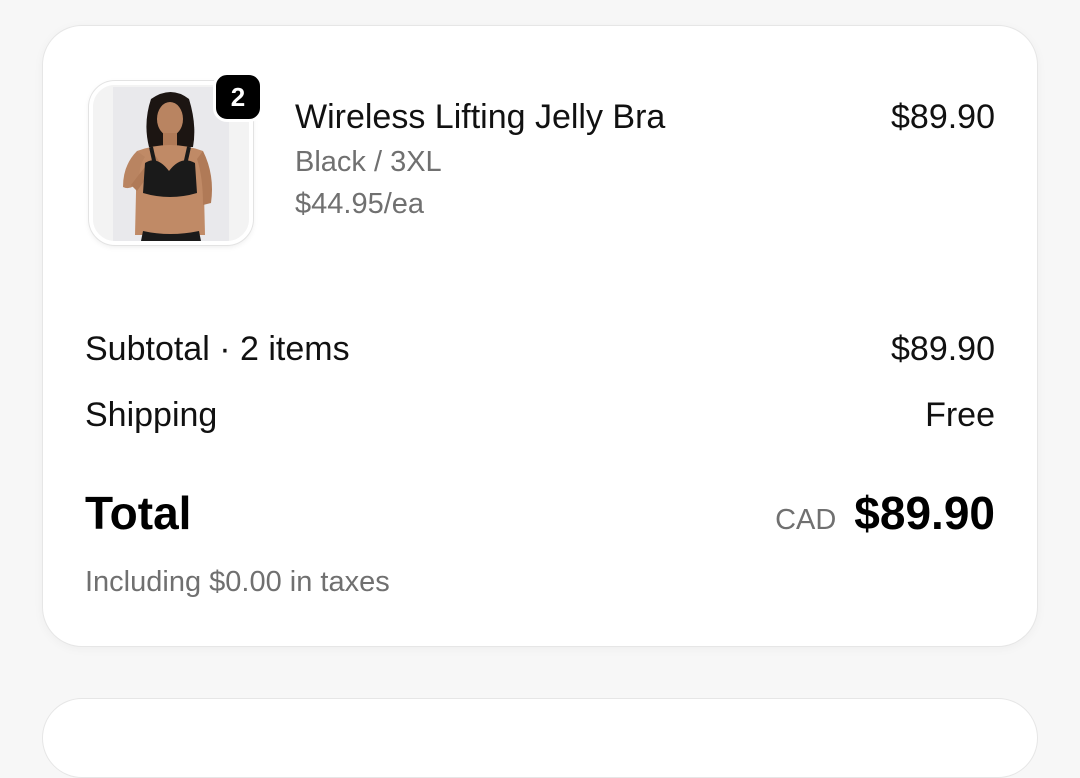  Describe the element at coordinates (480, 117) in the screenshot. I see `product-title: Wireless Lifting Jelly Bra` at that location.